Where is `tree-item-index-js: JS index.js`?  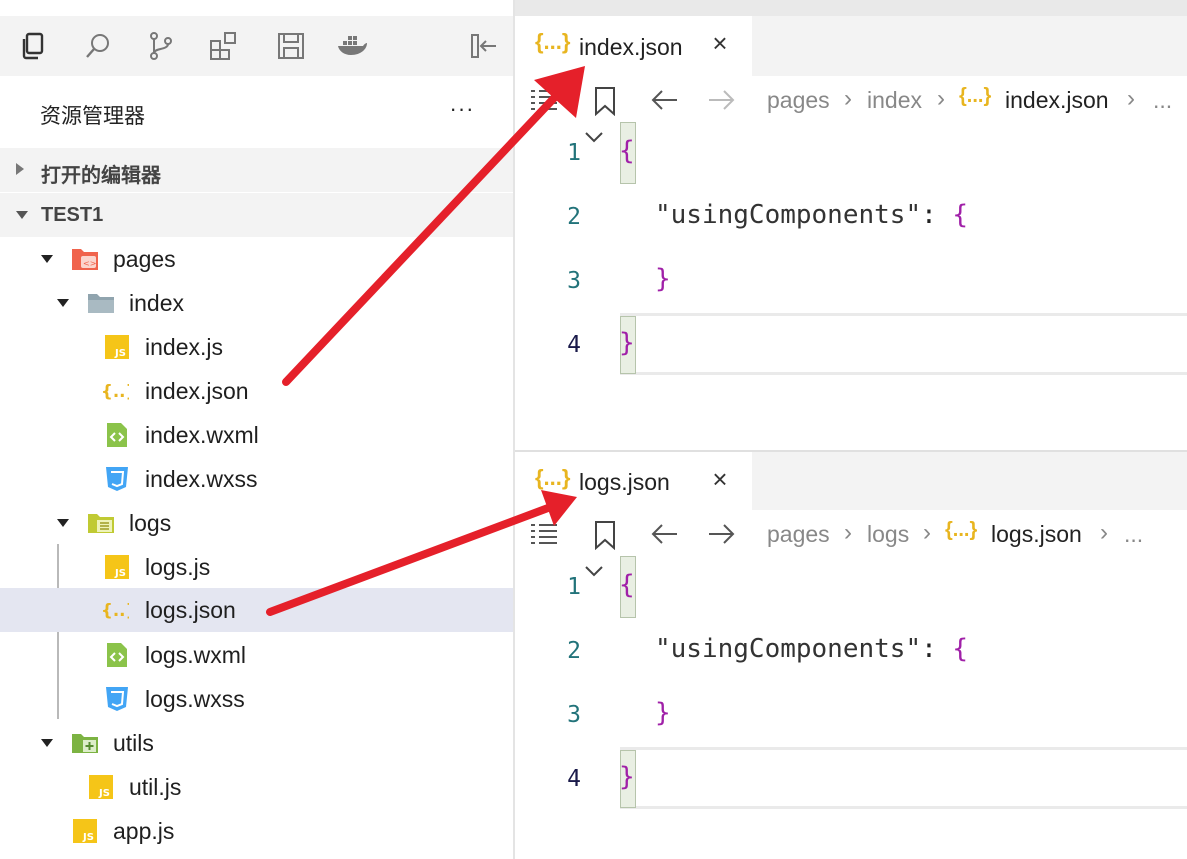
tree-item-index-js: JS index.js is located at coordinates (256, 347).